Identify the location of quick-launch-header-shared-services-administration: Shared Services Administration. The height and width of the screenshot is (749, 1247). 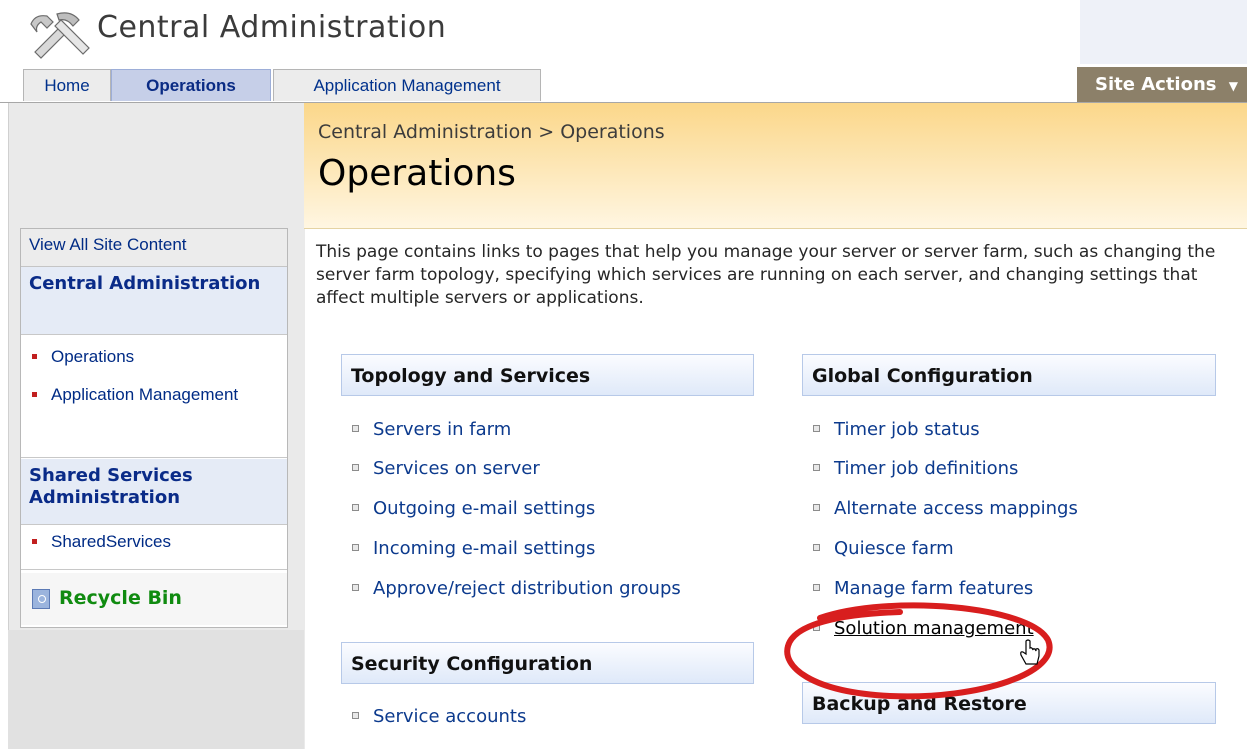
(154, 492).